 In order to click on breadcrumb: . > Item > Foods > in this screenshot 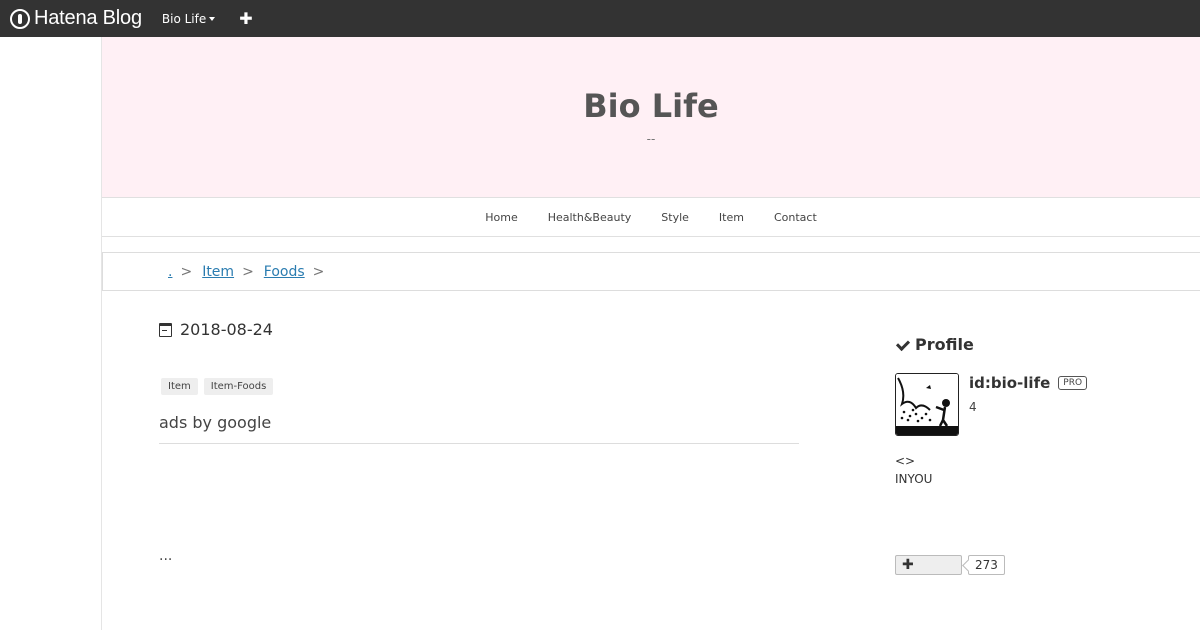, I will do `click(651, 271)`.